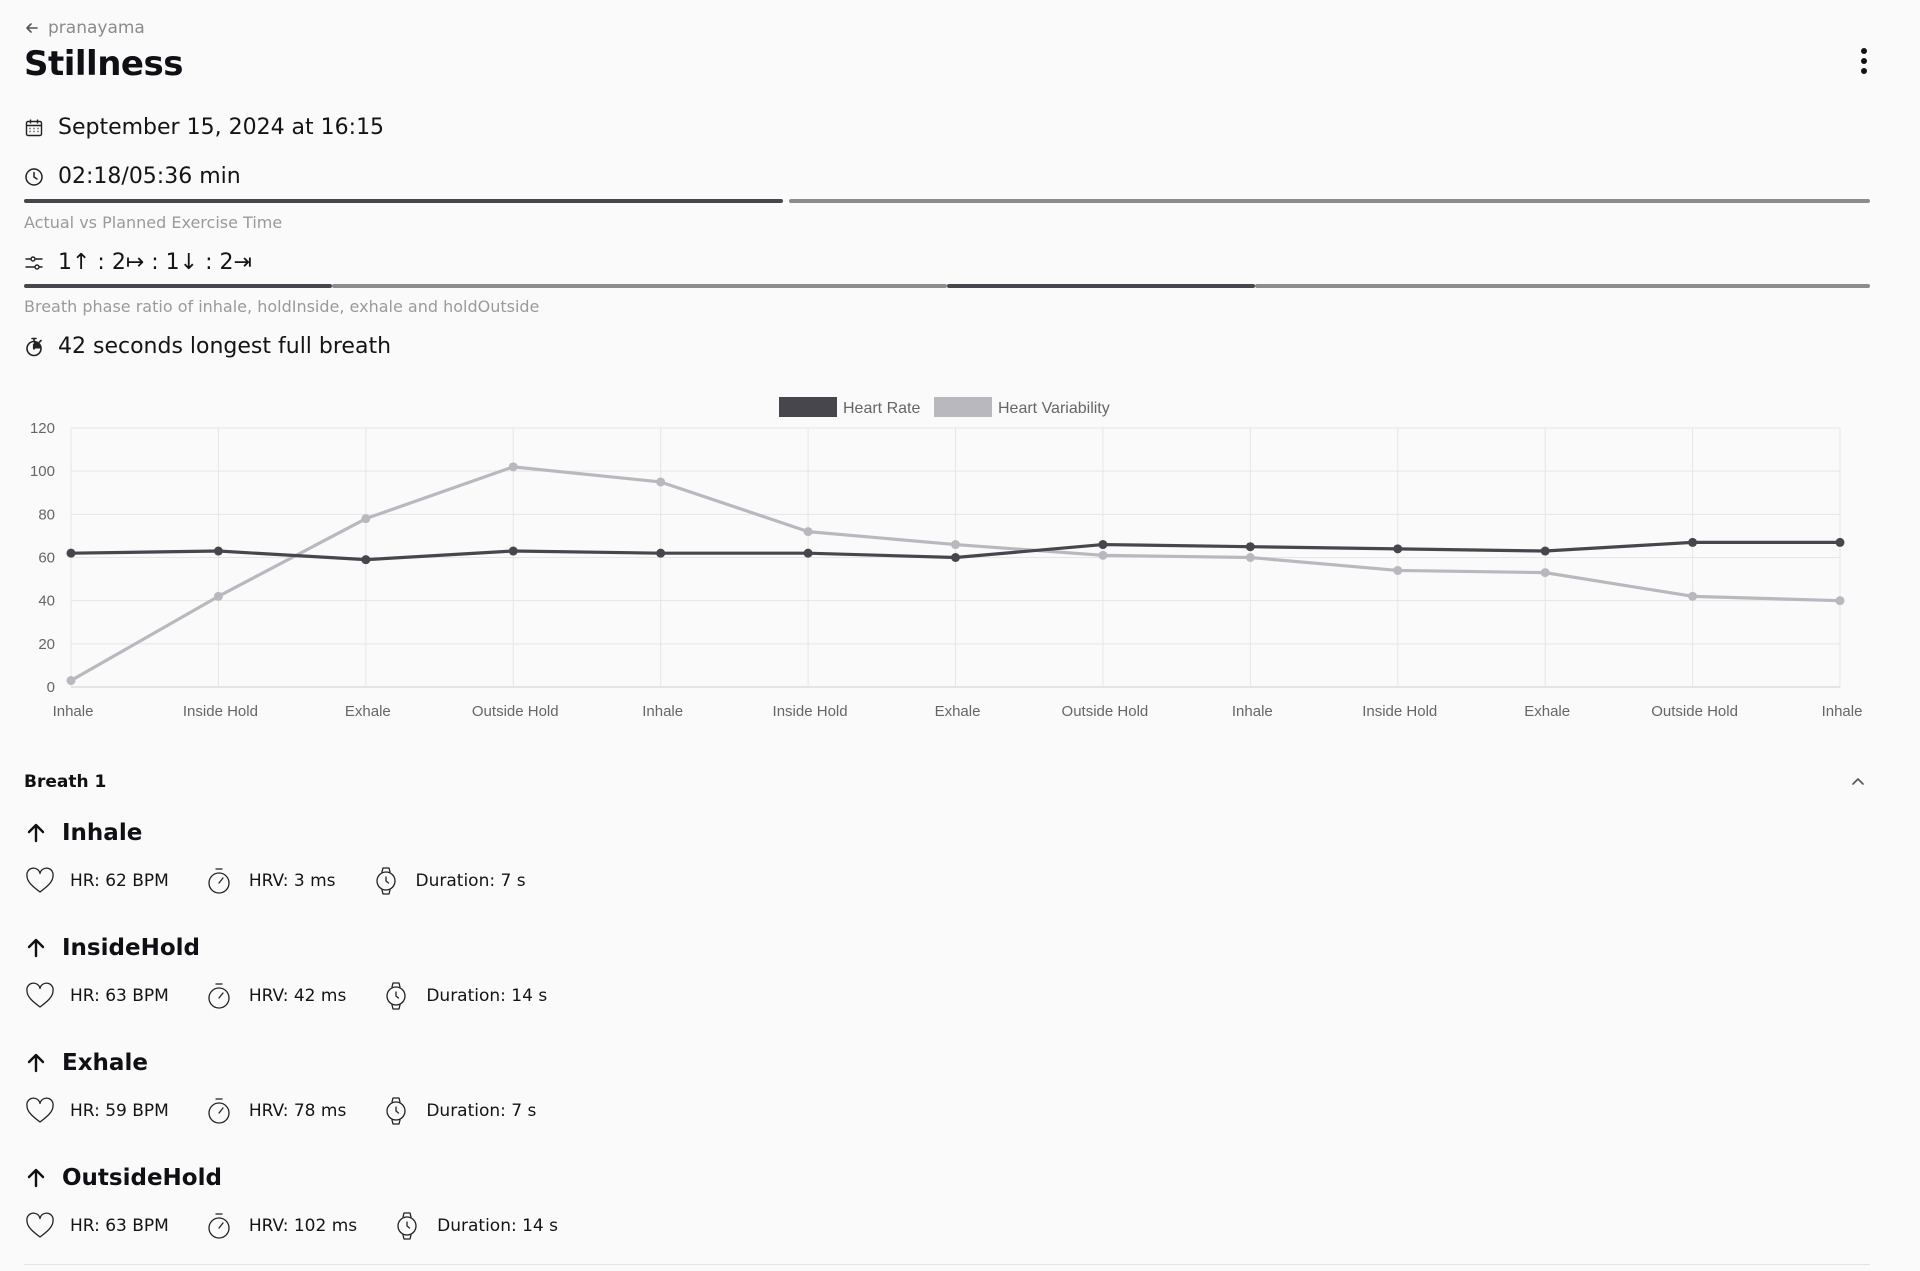  I want to click on hrv-value: HRV: 102 ms, so click(303, 1226).